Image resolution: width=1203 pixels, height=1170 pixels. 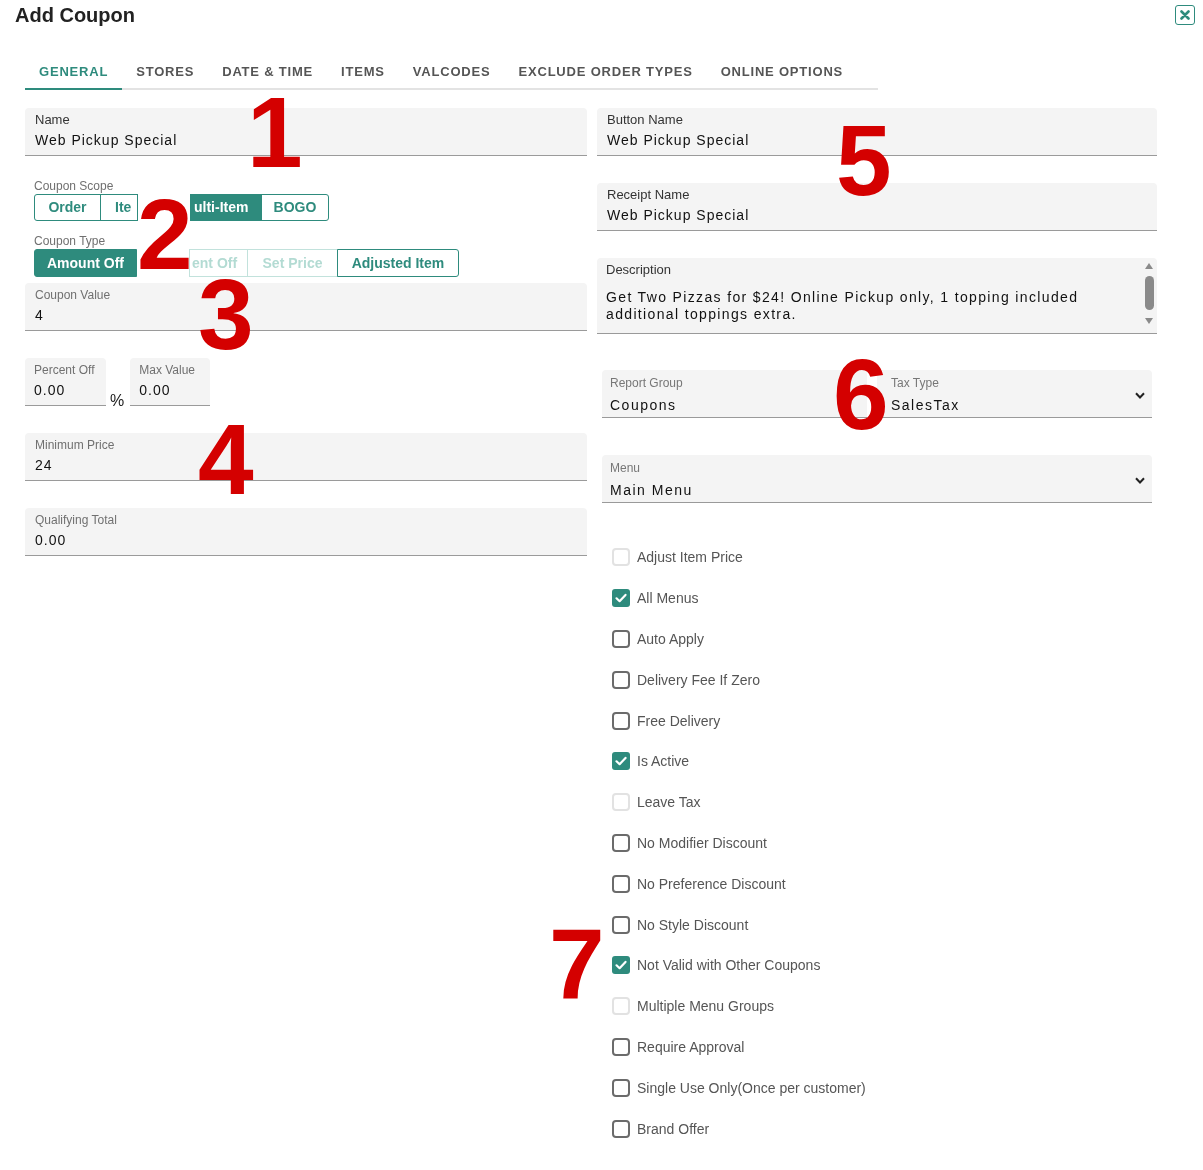 I want to click on max-value-field: Max Value 0.00, so click(x=170, y=382).